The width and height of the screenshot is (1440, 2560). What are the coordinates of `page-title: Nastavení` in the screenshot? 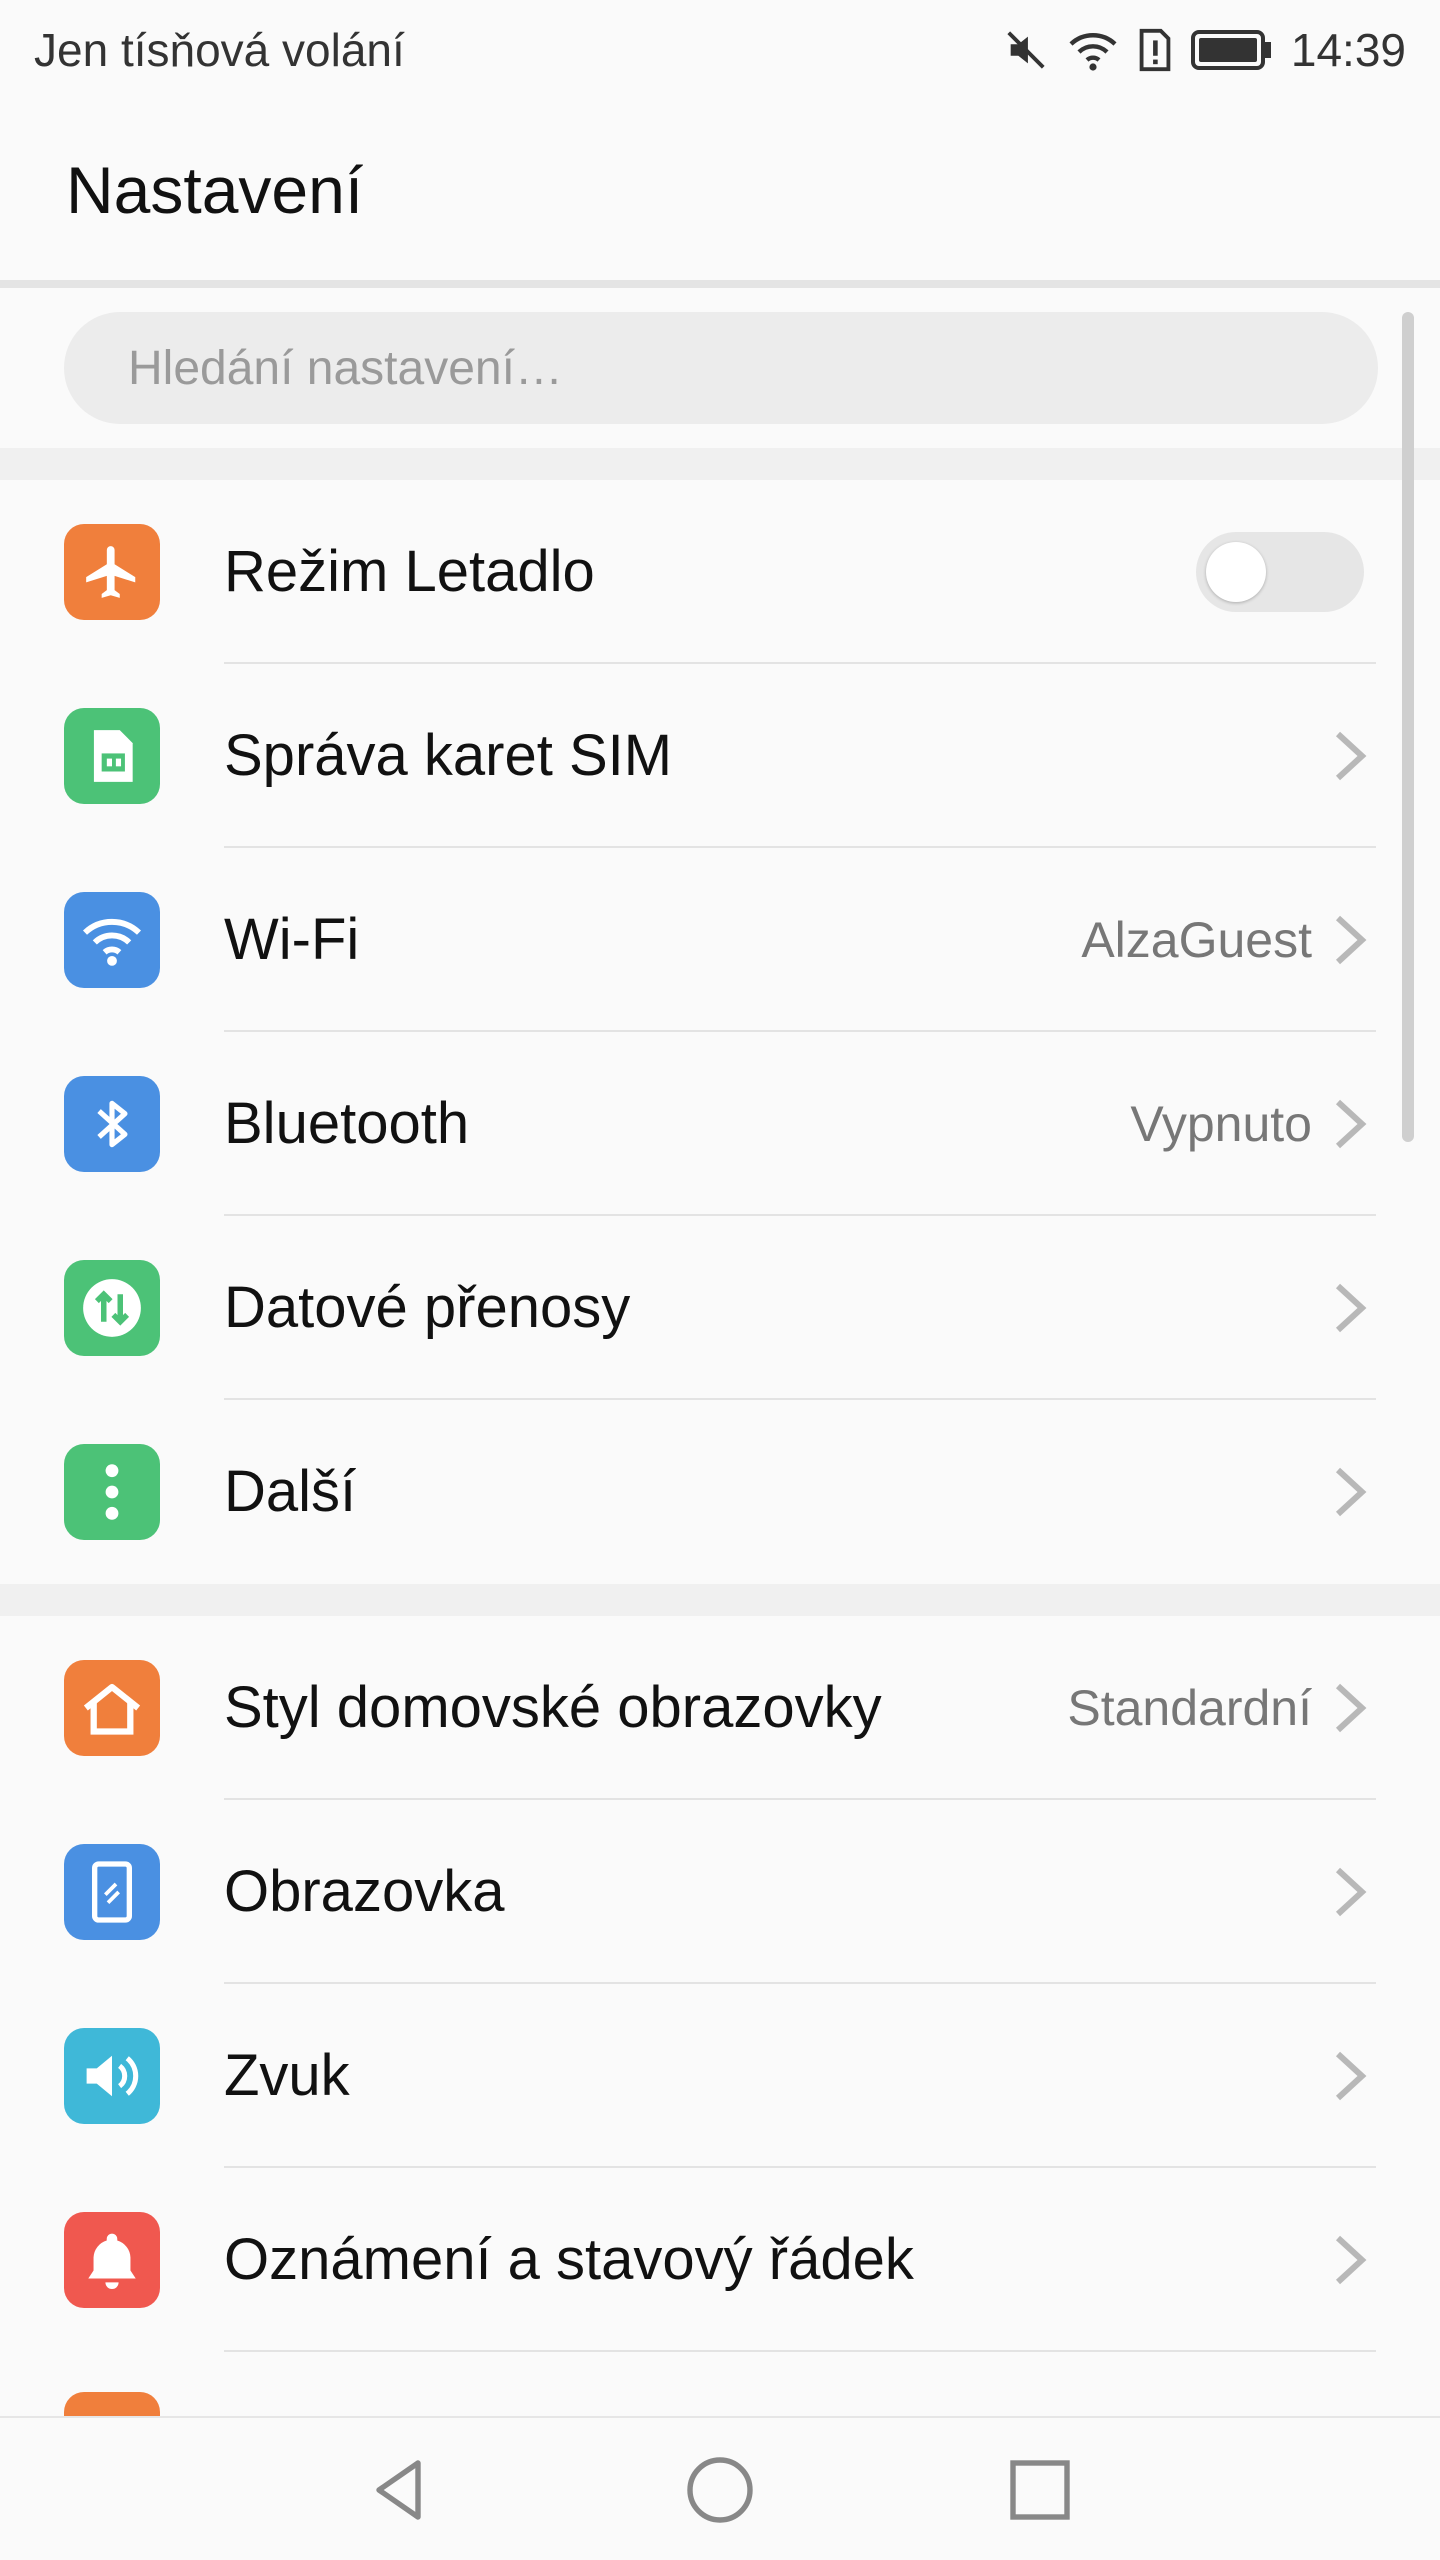 It's located at (215, 190).